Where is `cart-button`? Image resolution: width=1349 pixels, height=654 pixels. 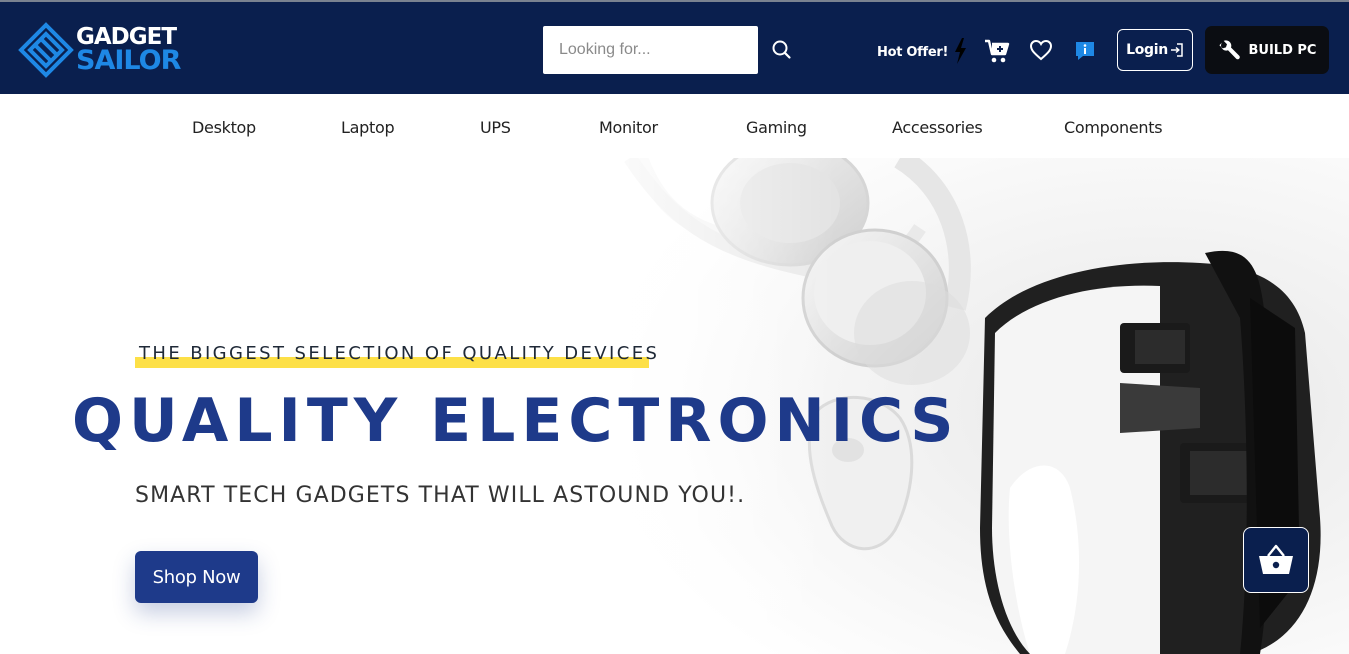 cart-button is located at coordinates (997, 51).